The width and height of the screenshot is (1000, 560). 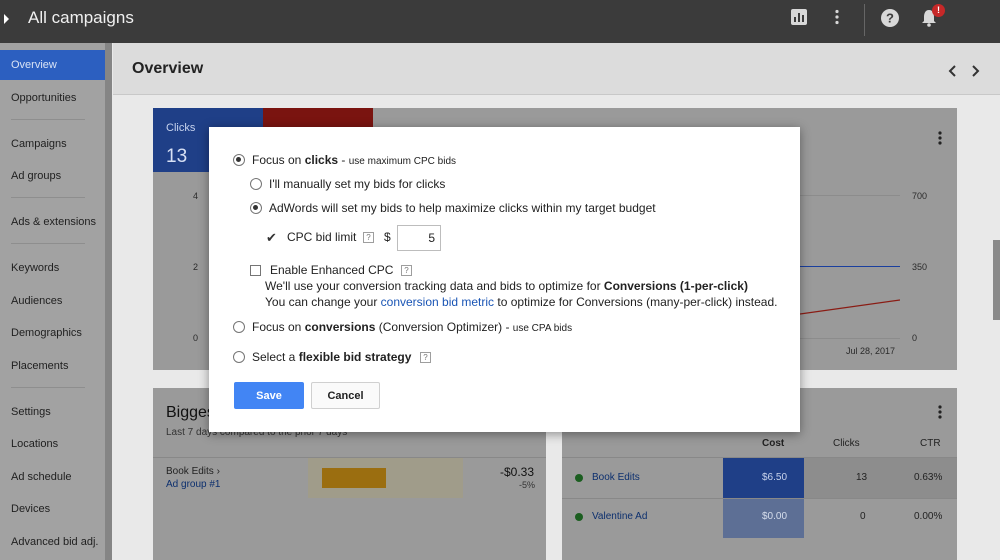 I want to click on option-text: (Conversion Optimizer) -, so click(x=444, y=327).